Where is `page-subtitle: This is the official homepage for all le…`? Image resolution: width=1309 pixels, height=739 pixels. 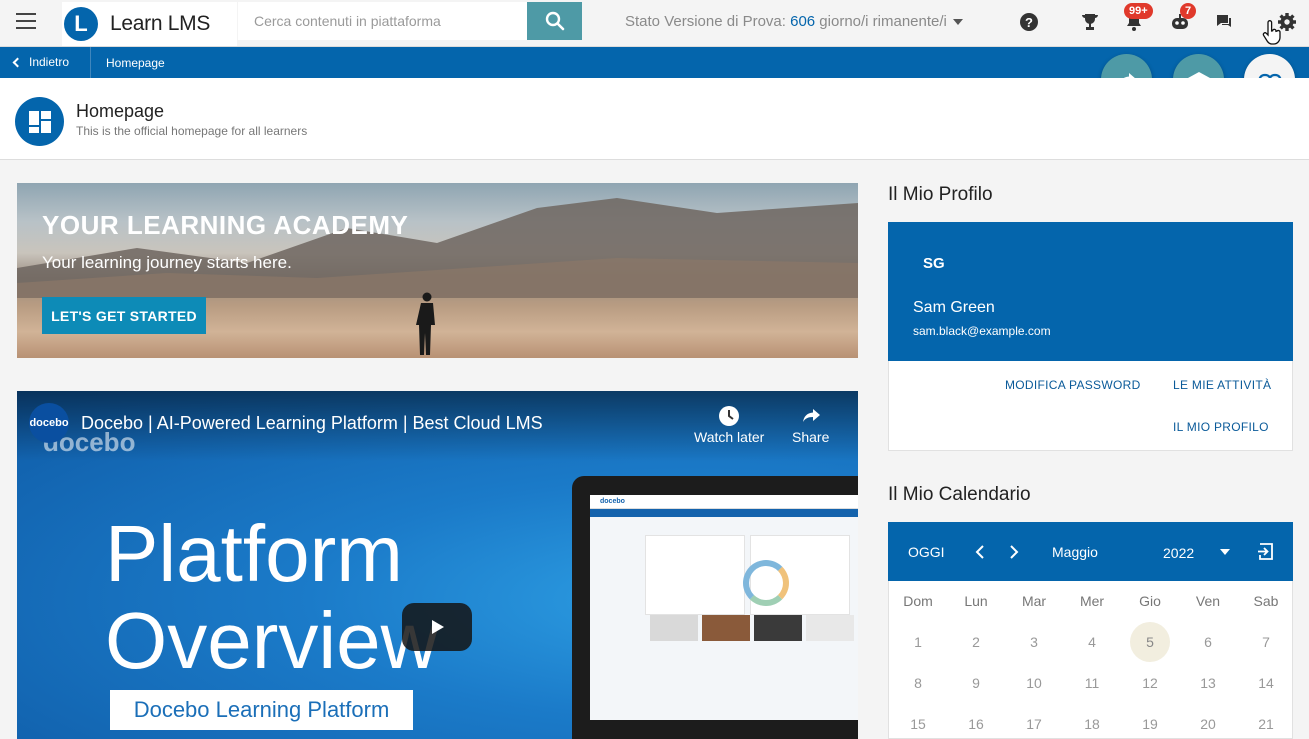
page-subtitle: This is the official homepage for all le… is located at coordinates (192, 131).